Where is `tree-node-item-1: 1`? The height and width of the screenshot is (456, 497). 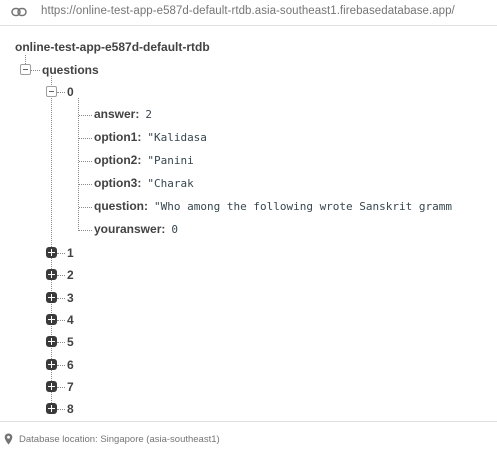
tree-node-item-1: 1 is located at coordinates (70, 253).